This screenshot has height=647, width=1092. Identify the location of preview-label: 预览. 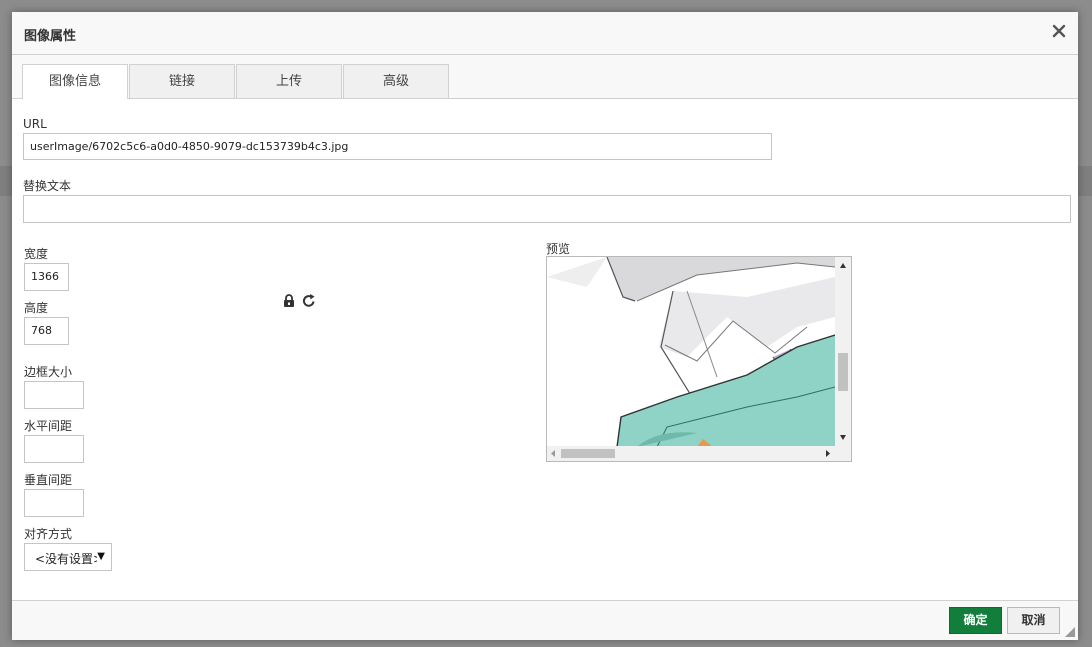
(558, 249).